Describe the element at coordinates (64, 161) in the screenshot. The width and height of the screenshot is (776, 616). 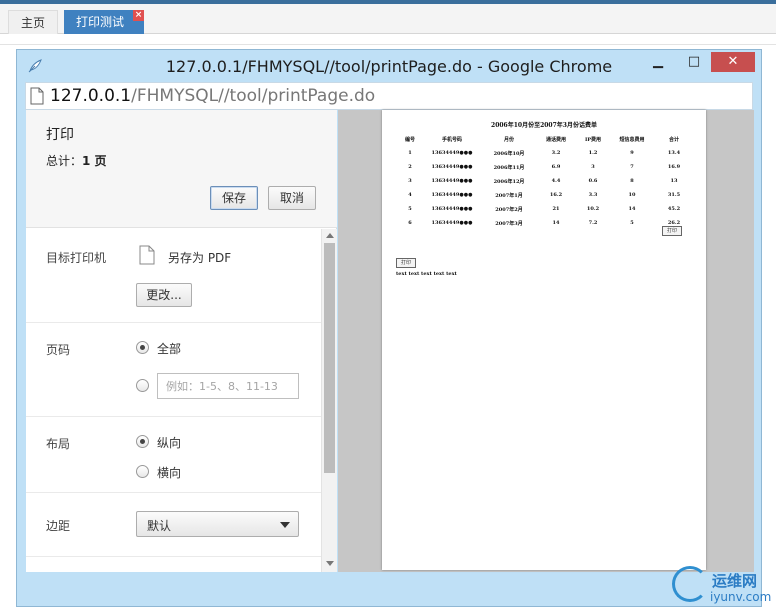
I see `total-label: 总计：` at that location.